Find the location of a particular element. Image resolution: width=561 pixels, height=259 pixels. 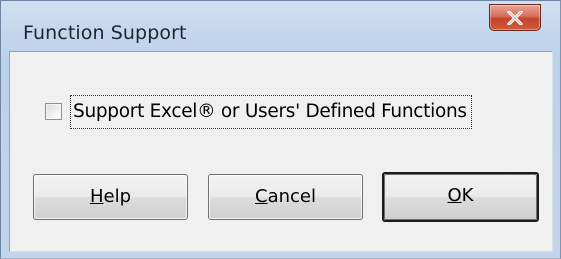

close-icon is located at coordinates (515, 18).